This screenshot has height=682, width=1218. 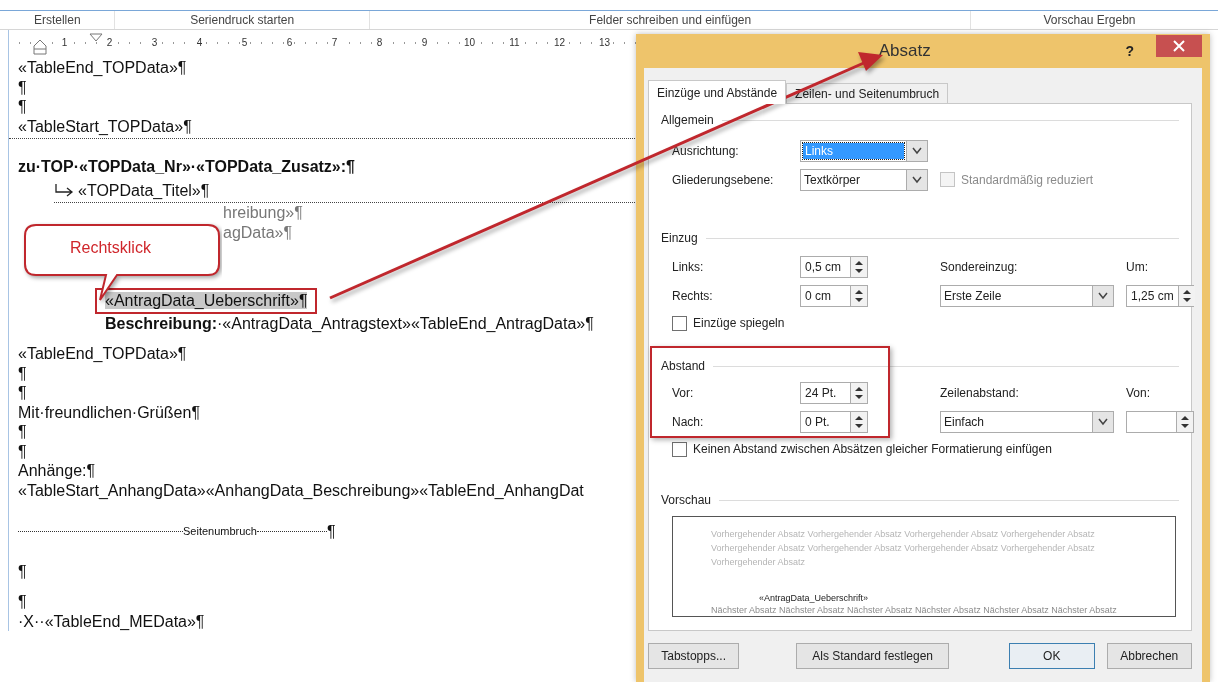 I want to click on document-line: hreibung»¶, so click(x=263, y=213).